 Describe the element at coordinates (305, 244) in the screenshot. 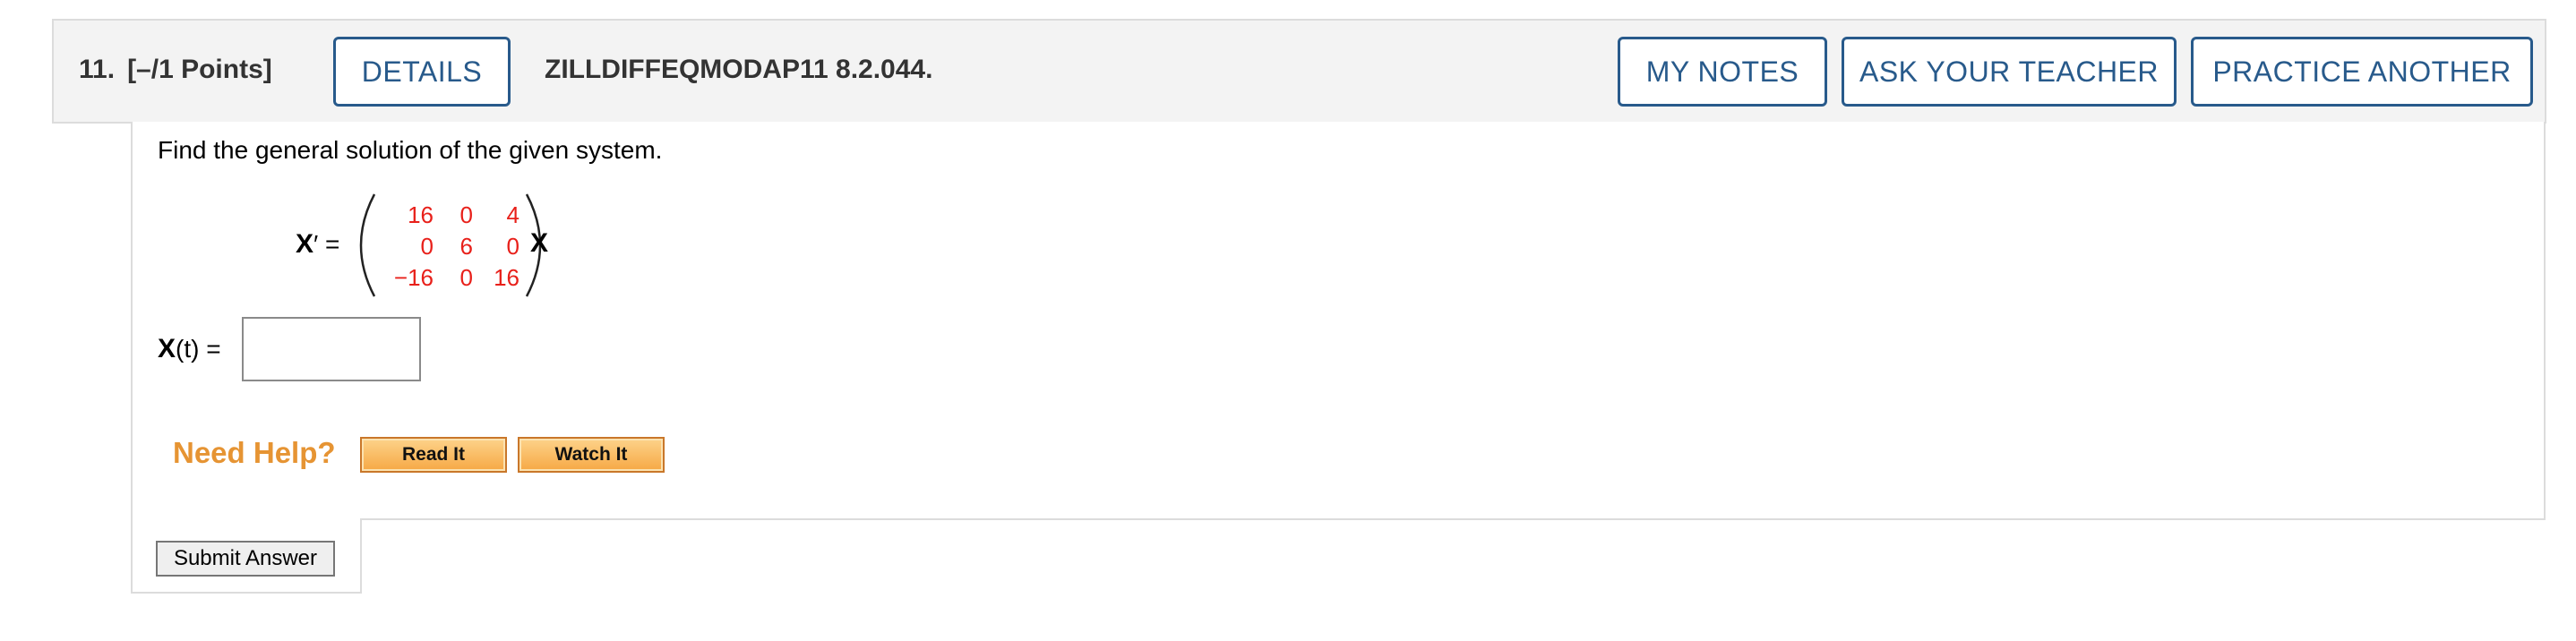

I see `lhs-vector-symbol: X` at that location.